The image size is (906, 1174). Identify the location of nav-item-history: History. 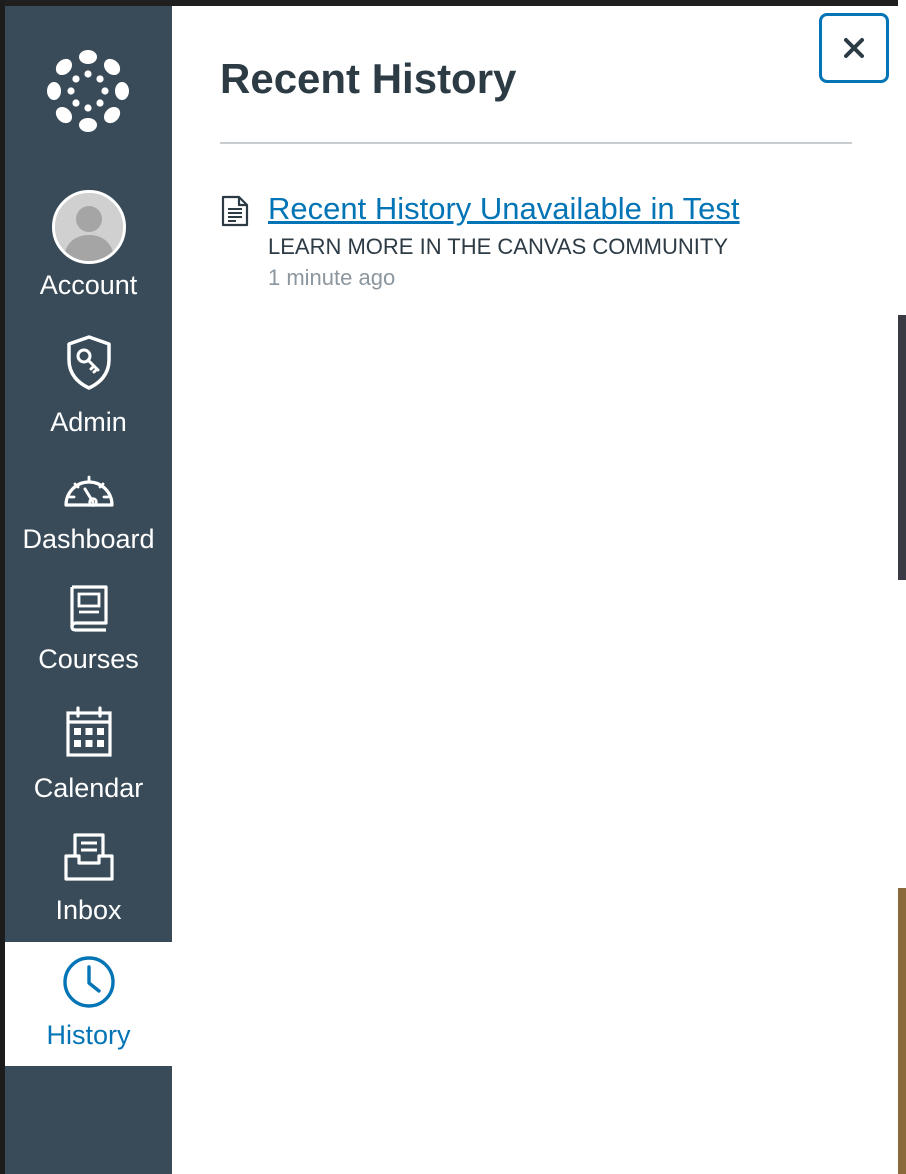
(88, 1004).